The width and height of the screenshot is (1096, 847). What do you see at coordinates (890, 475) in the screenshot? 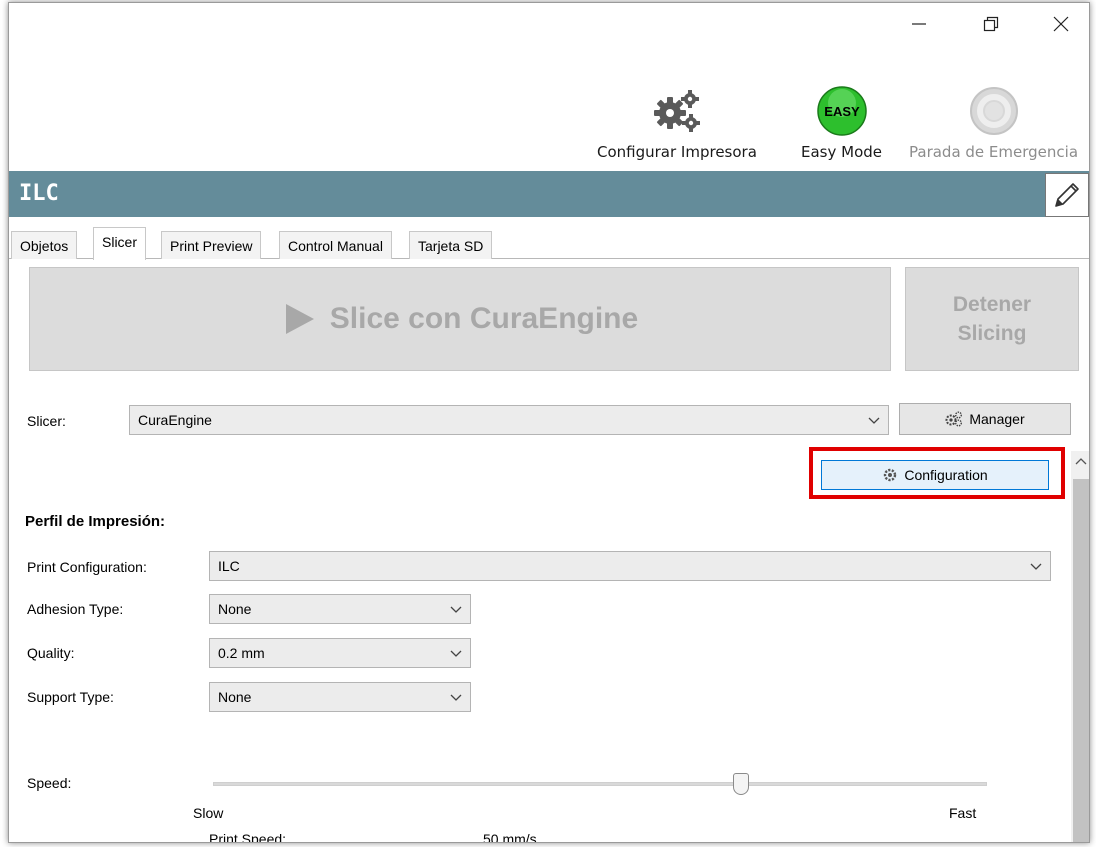
I see `gear-icon` at bounding box center [890, 475].